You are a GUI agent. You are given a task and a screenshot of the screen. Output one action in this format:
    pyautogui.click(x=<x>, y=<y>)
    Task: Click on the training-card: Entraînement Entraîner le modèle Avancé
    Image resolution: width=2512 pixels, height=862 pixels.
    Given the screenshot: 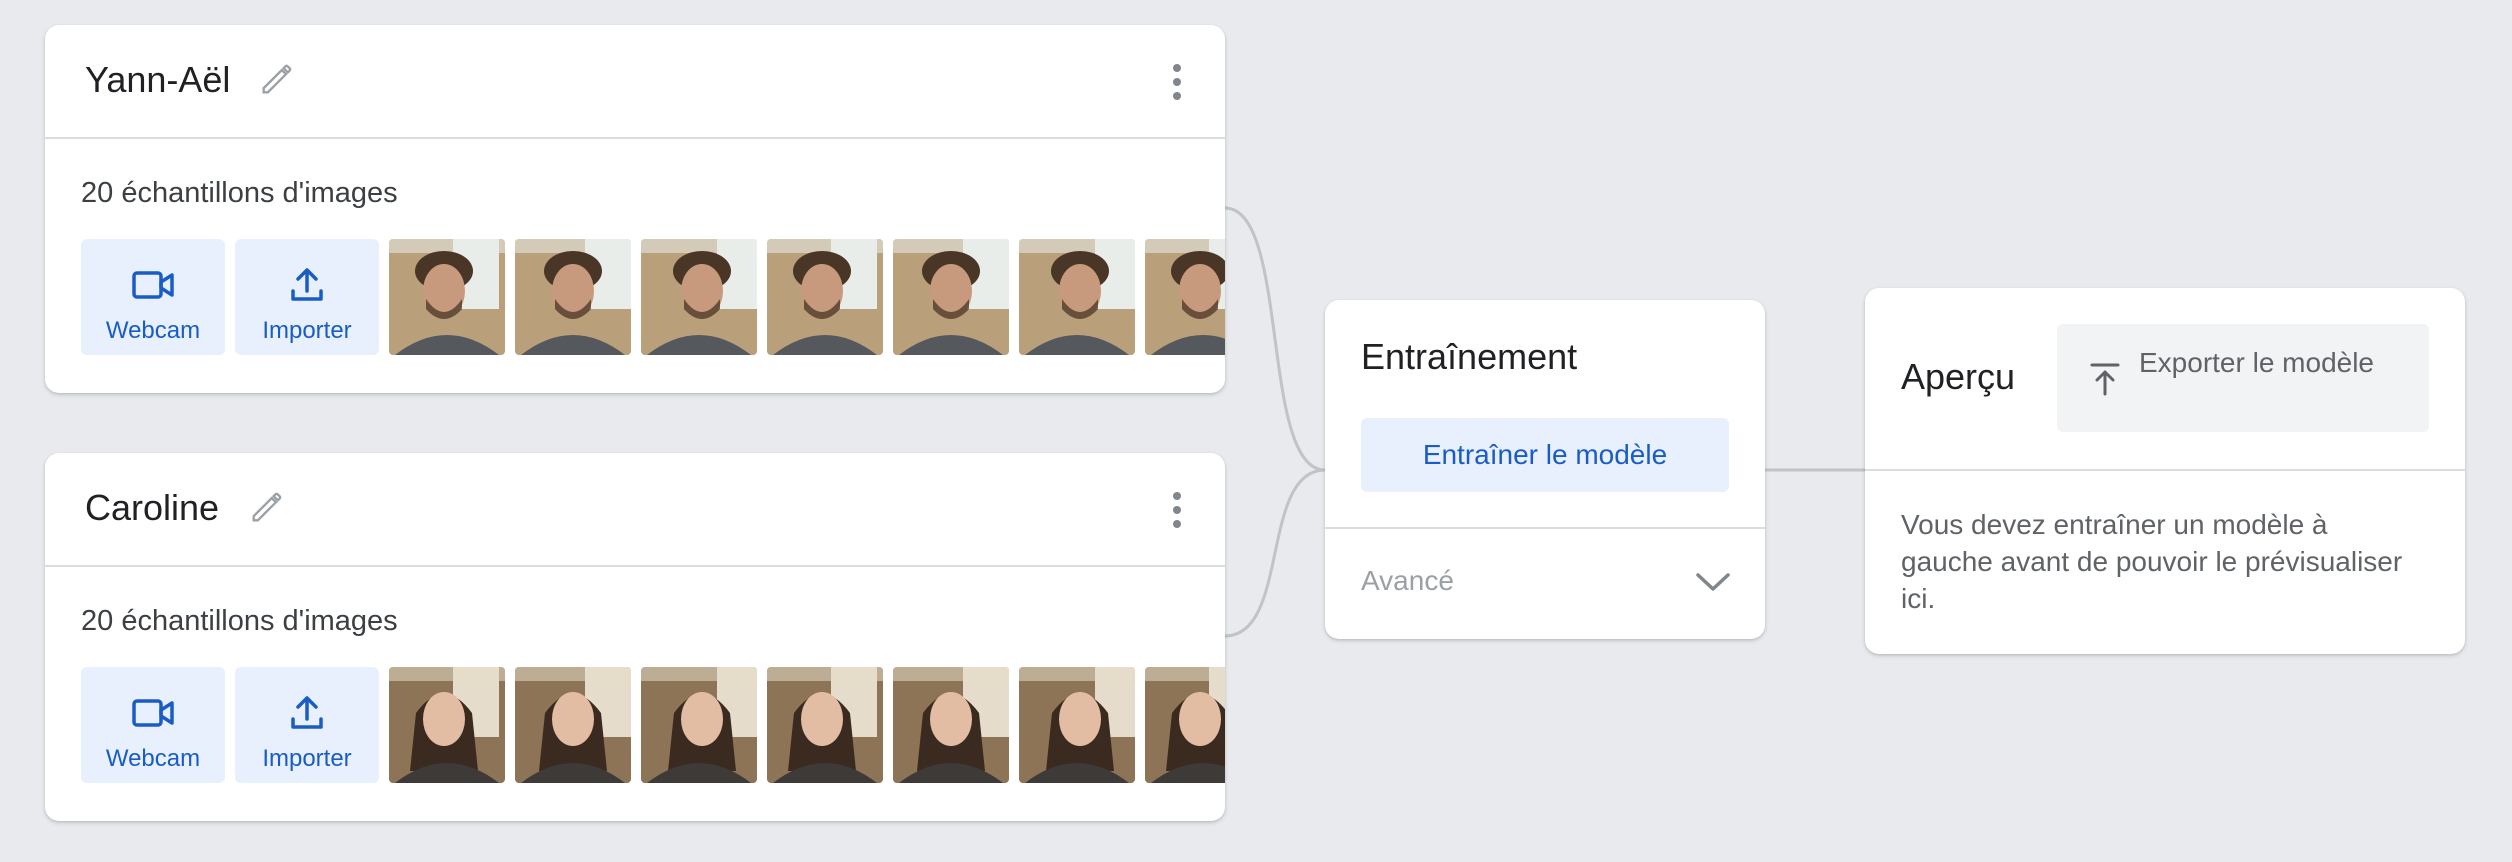 What is the action you would take?
    pyautogui.click(x=1545, y=469)
    